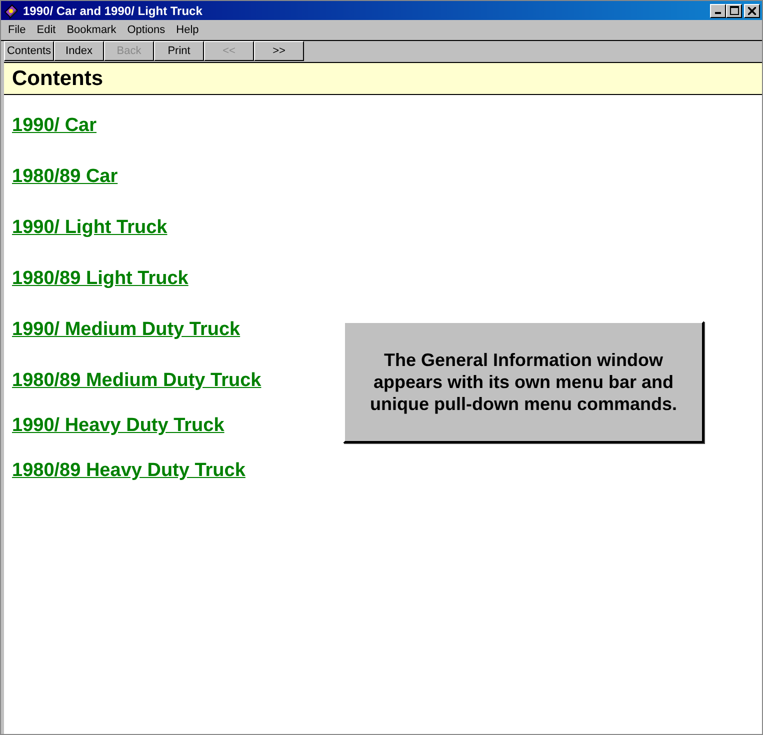 The width and height of the screenshot is (763, 735). Describe the element at coordinates (279, 51) in the screenshot. I see `toolbar-button: >>` at that location.